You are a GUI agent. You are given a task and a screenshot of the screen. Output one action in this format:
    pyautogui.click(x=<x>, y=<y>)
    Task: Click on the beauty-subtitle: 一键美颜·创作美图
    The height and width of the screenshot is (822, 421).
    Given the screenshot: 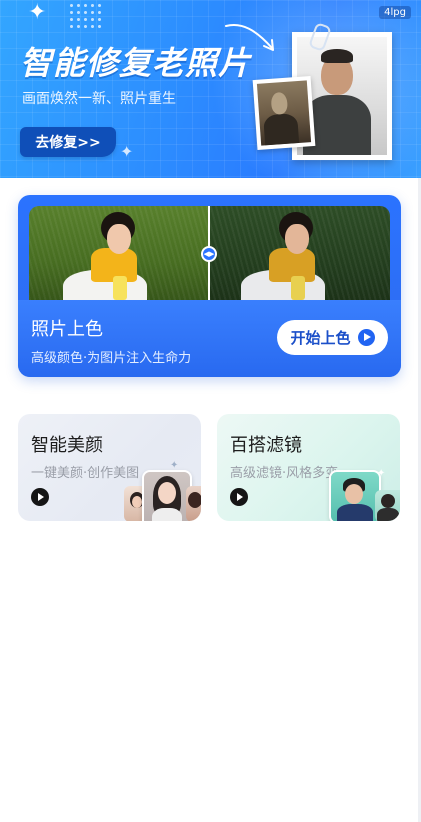 What is the action you would take?
    pyautogui.click(x=85, y=473)
    